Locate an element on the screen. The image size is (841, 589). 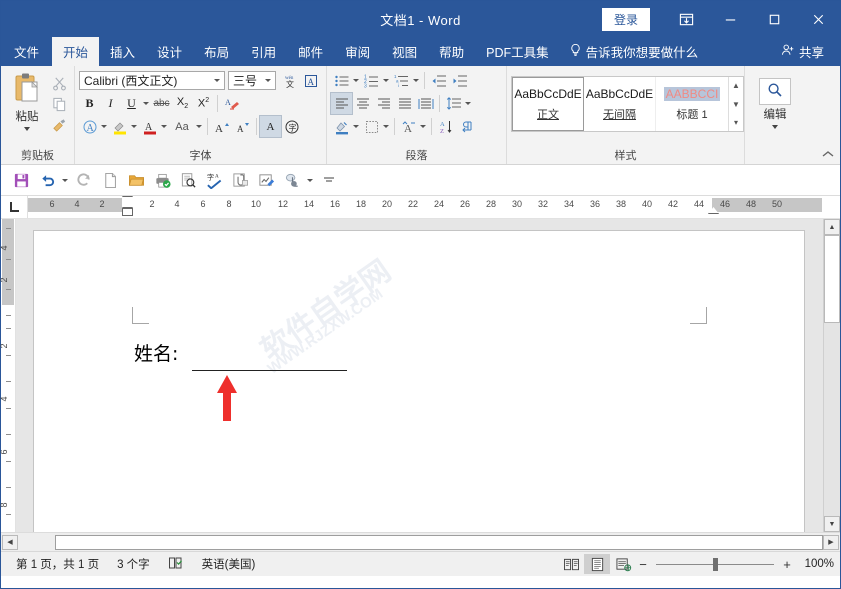
text-highlight-button is located at coordinates (119, 126).